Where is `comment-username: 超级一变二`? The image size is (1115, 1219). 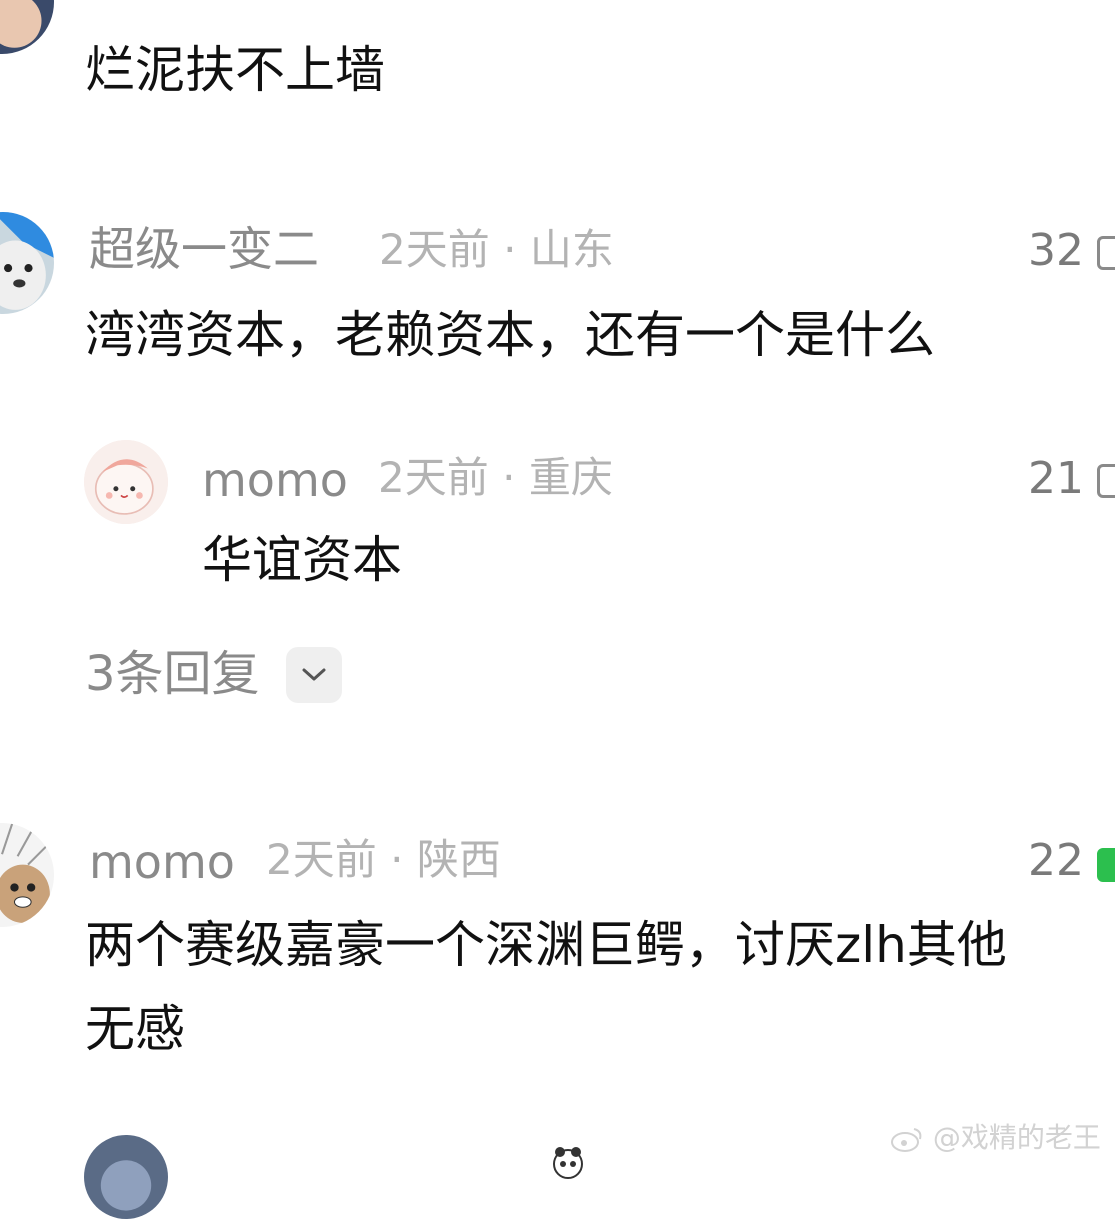 comment-username: 超级一变二 is located at coordinates (204, 249).